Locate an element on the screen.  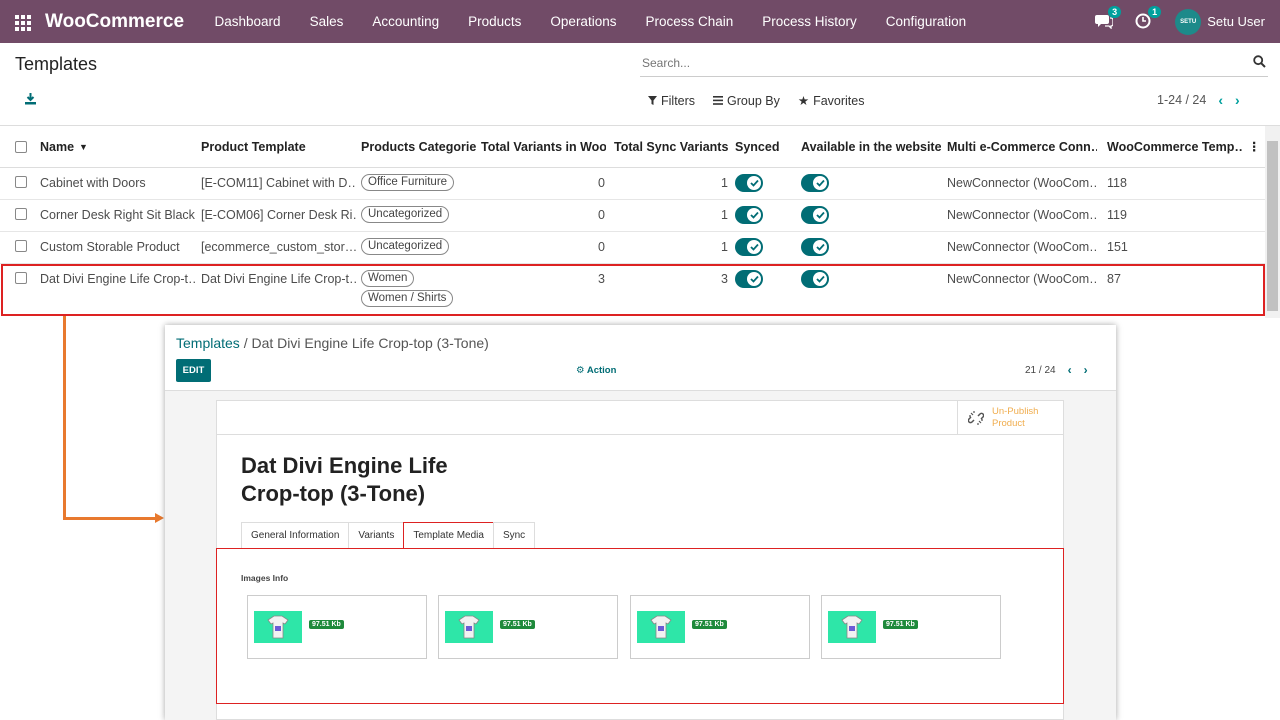
activities-button: 1 is located at coordinates (1148, 18).